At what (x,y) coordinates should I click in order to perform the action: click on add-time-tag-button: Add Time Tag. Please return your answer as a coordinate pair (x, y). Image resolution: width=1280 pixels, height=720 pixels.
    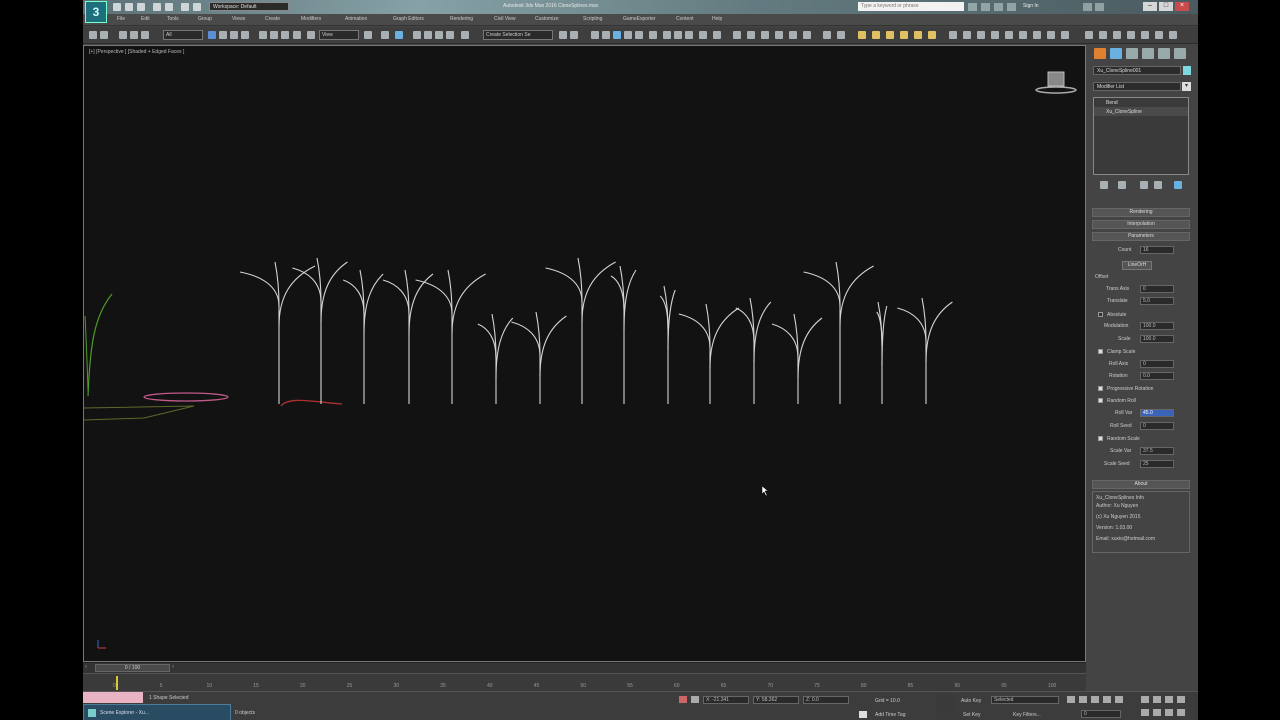
    Looking at the image, I should click on (890, 715).